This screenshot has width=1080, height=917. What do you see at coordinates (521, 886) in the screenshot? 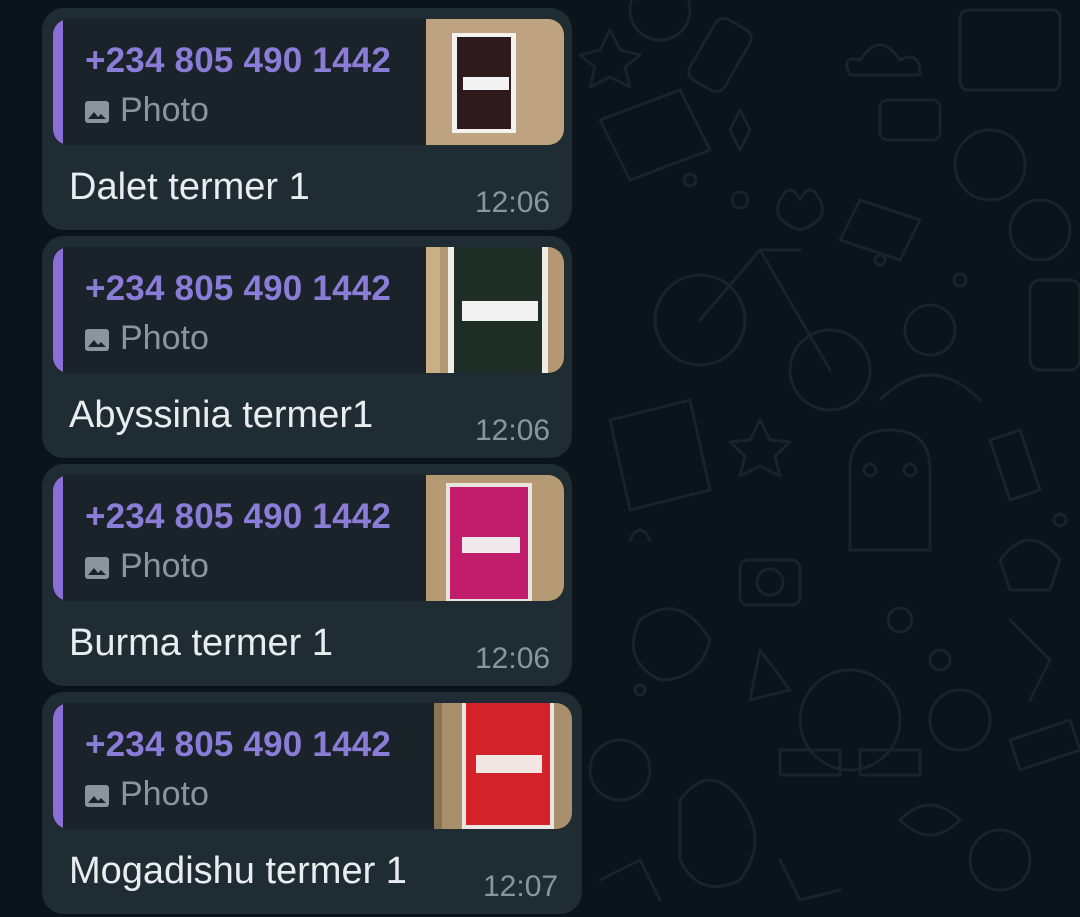
I see `message-time: 12:07` at bounding box center [521, 886].